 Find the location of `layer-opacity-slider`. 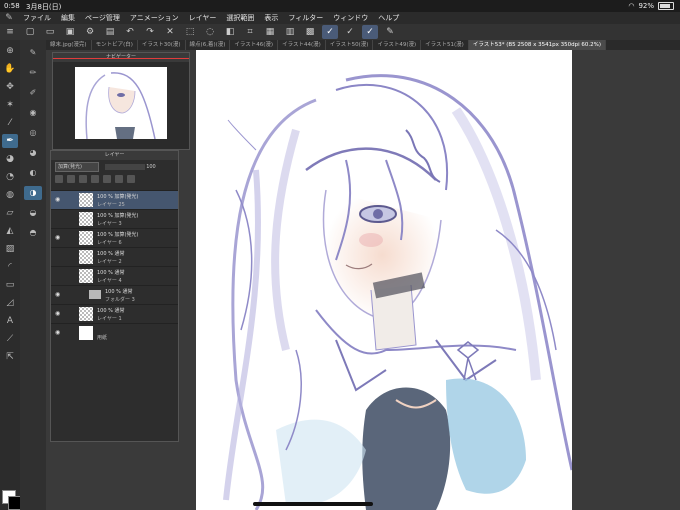

layer-opacity-slider is located at coordinates (124, 166).